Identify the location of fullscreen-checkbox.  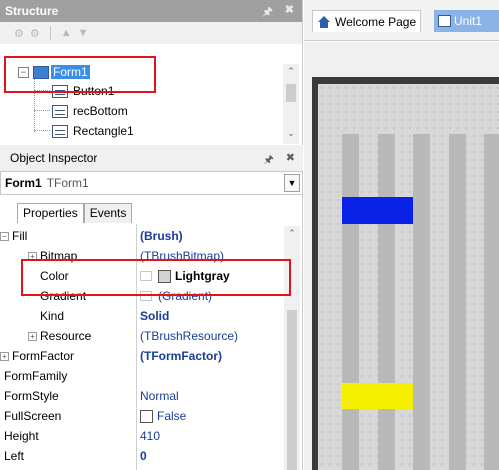
(146, 416).